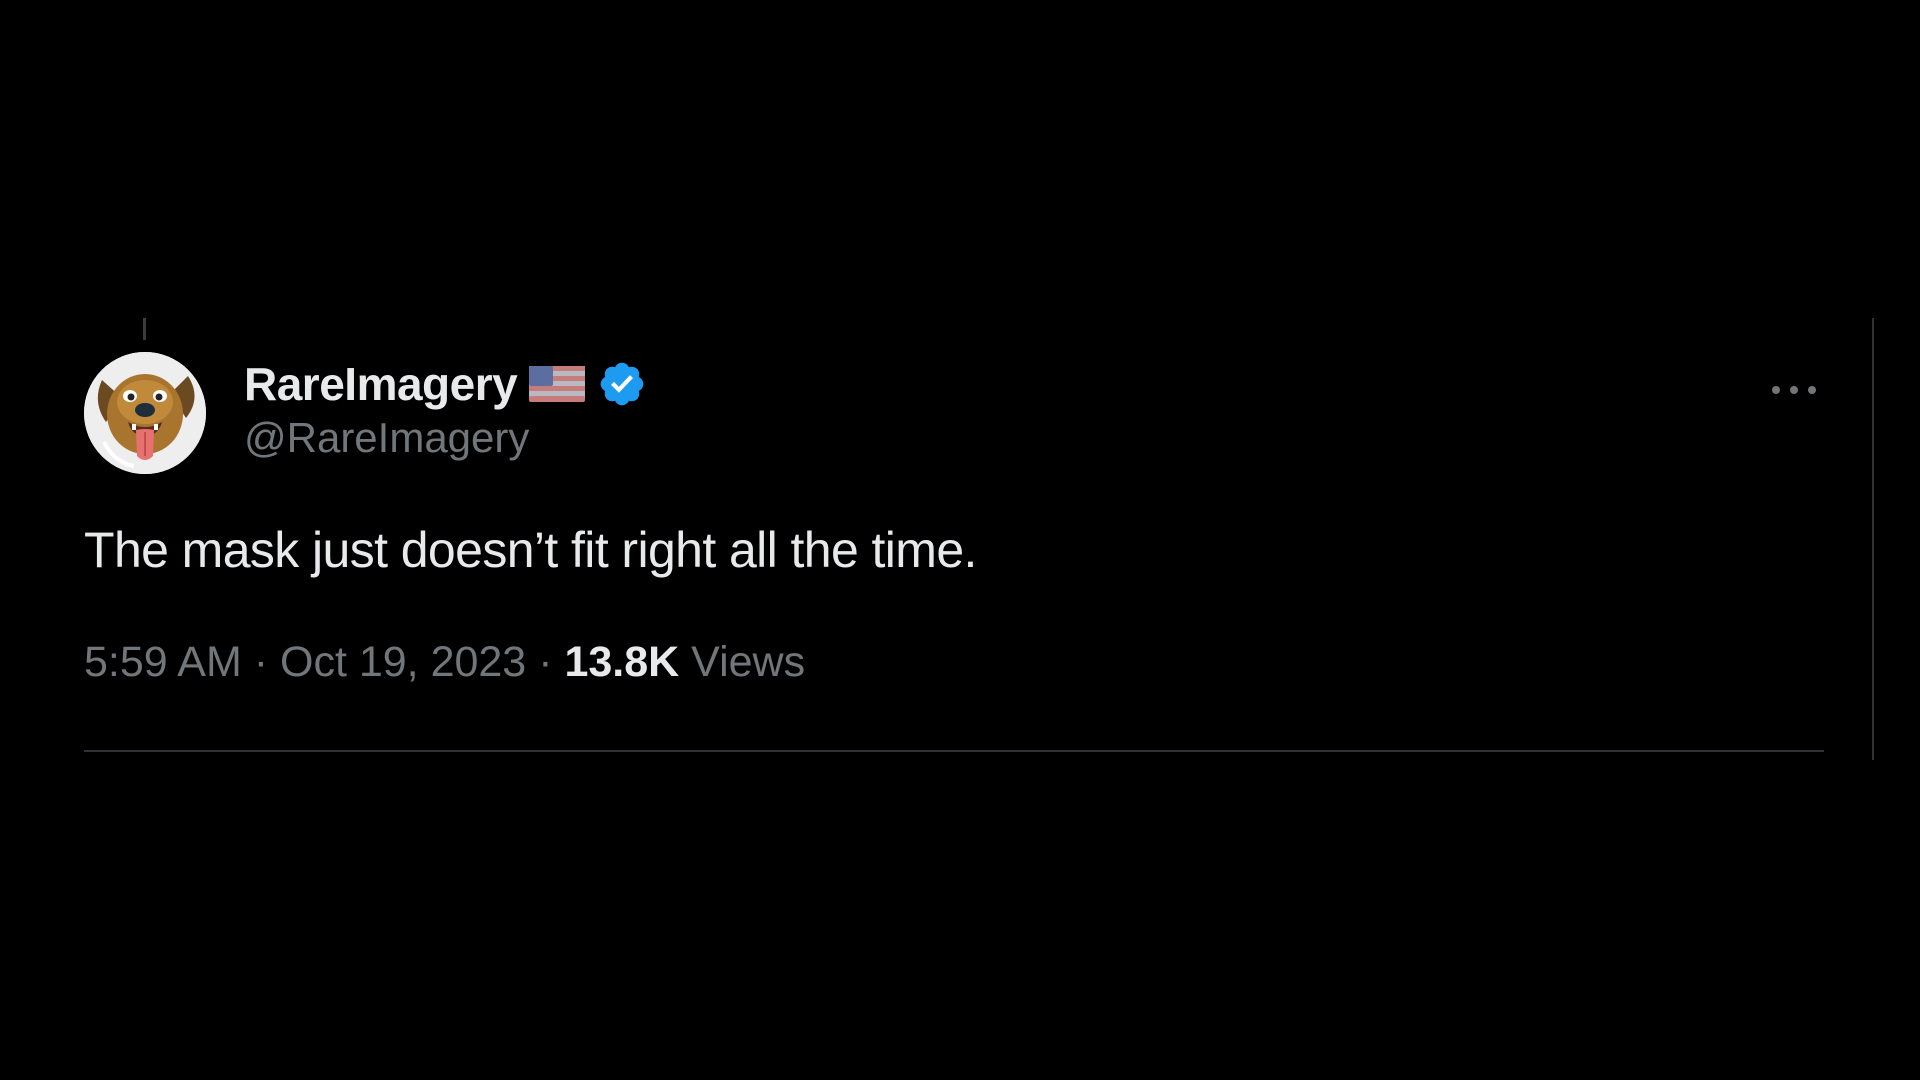  I want to click on author-handle: @RareImagery, so click(445, 438).